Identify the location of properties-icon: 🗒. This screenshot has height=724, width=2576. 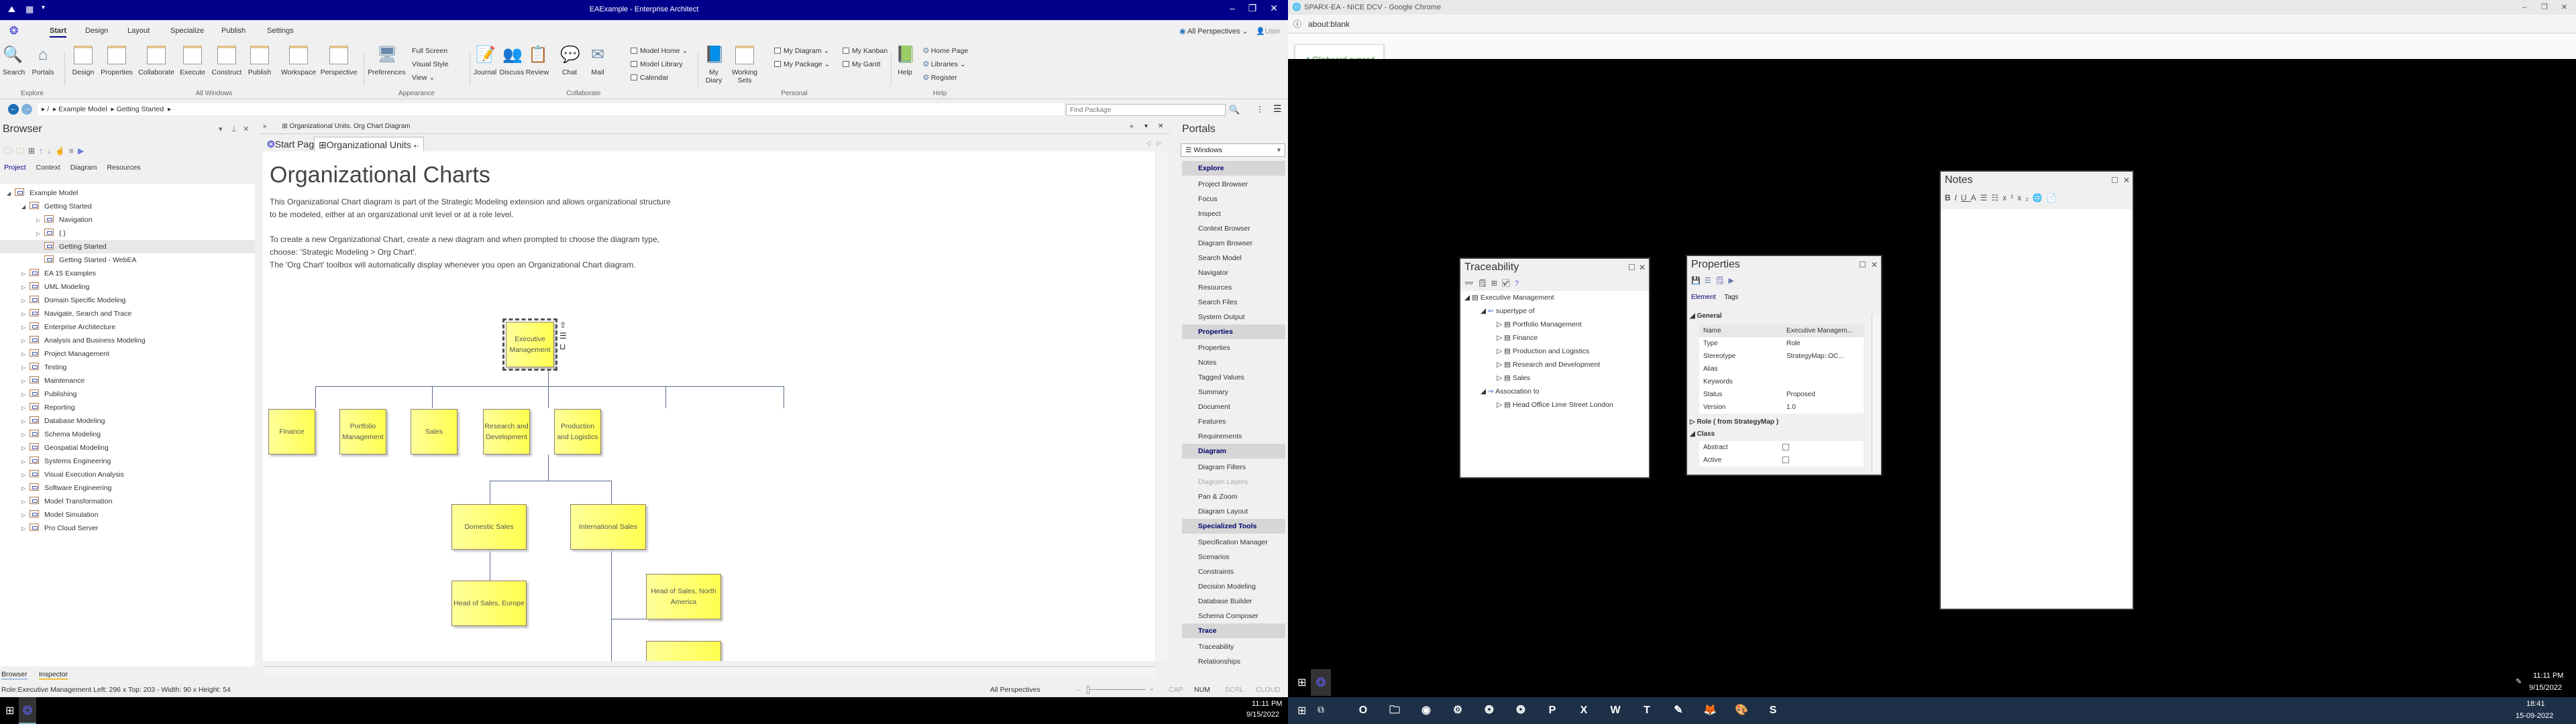
(1484, 284).